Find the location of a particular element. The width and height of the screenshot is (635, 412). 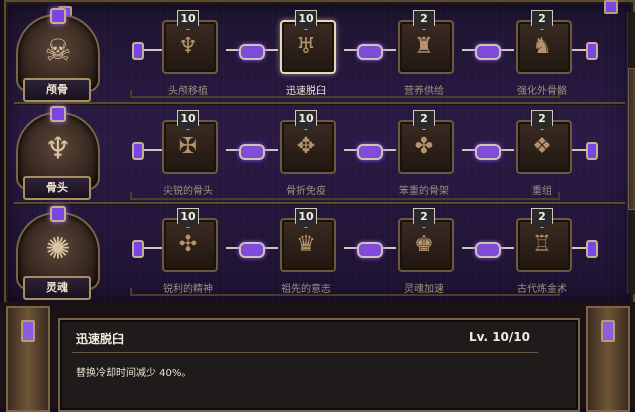

skill-label: 灵魂加速 is located at coordinates (424, 289).